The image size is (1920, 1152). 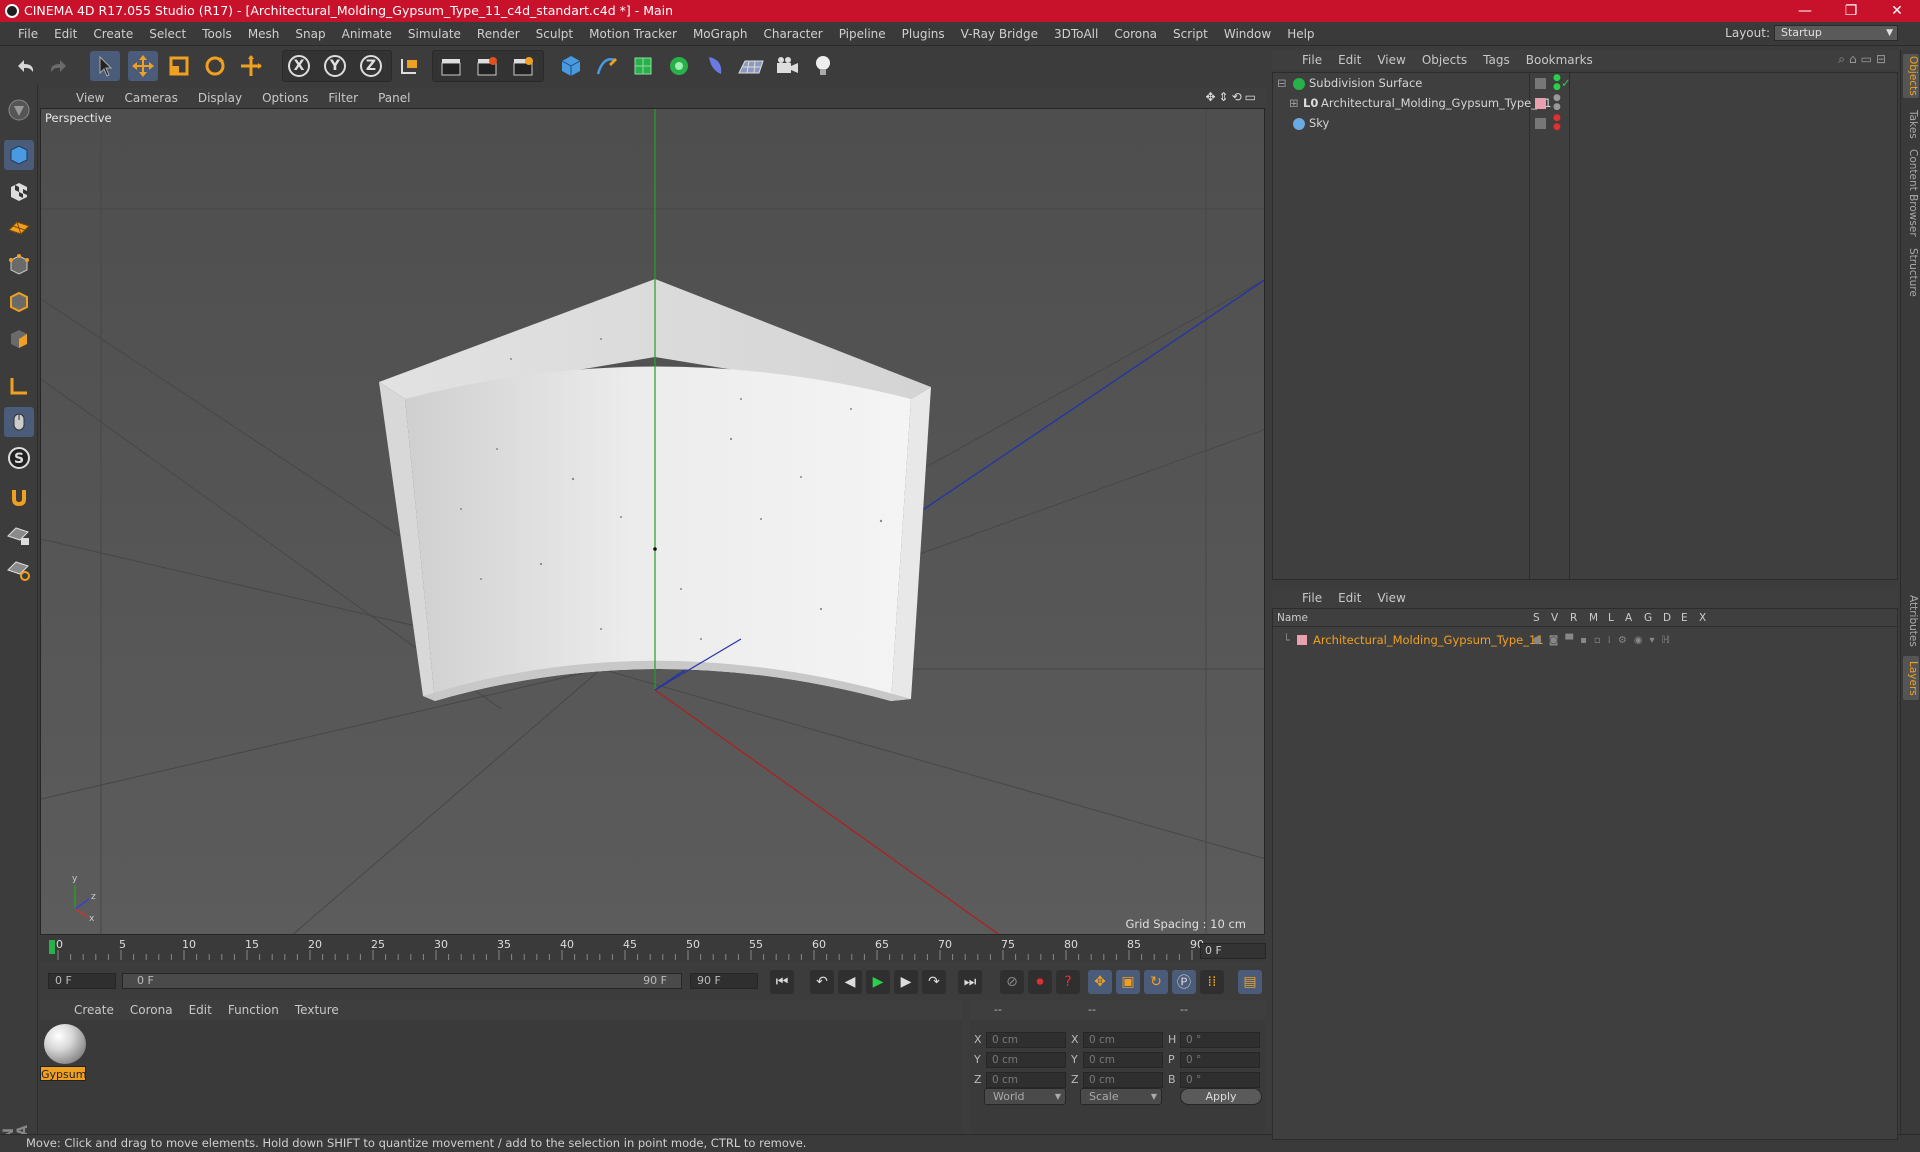 I want to click on menu-create: Create, so click(x=113, y=34).